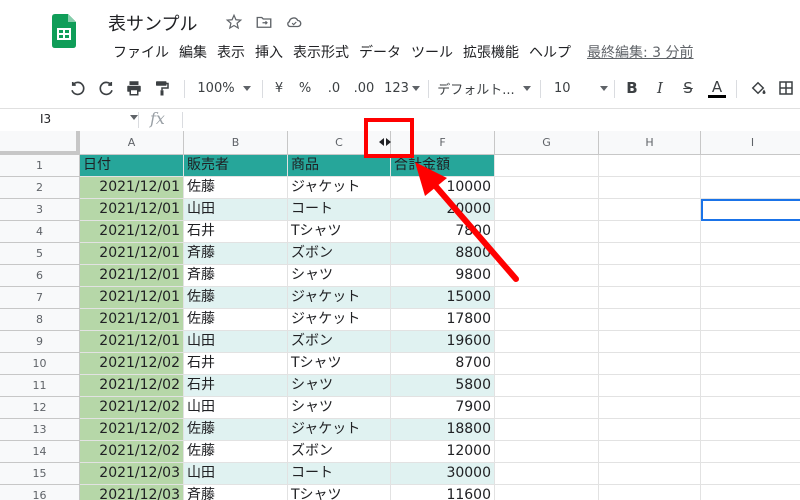 This screenshot has height=500, width=800. Describe the element at coordinates (141, 52) in the screenshot. I see `menu-file: ファイル` at that location.